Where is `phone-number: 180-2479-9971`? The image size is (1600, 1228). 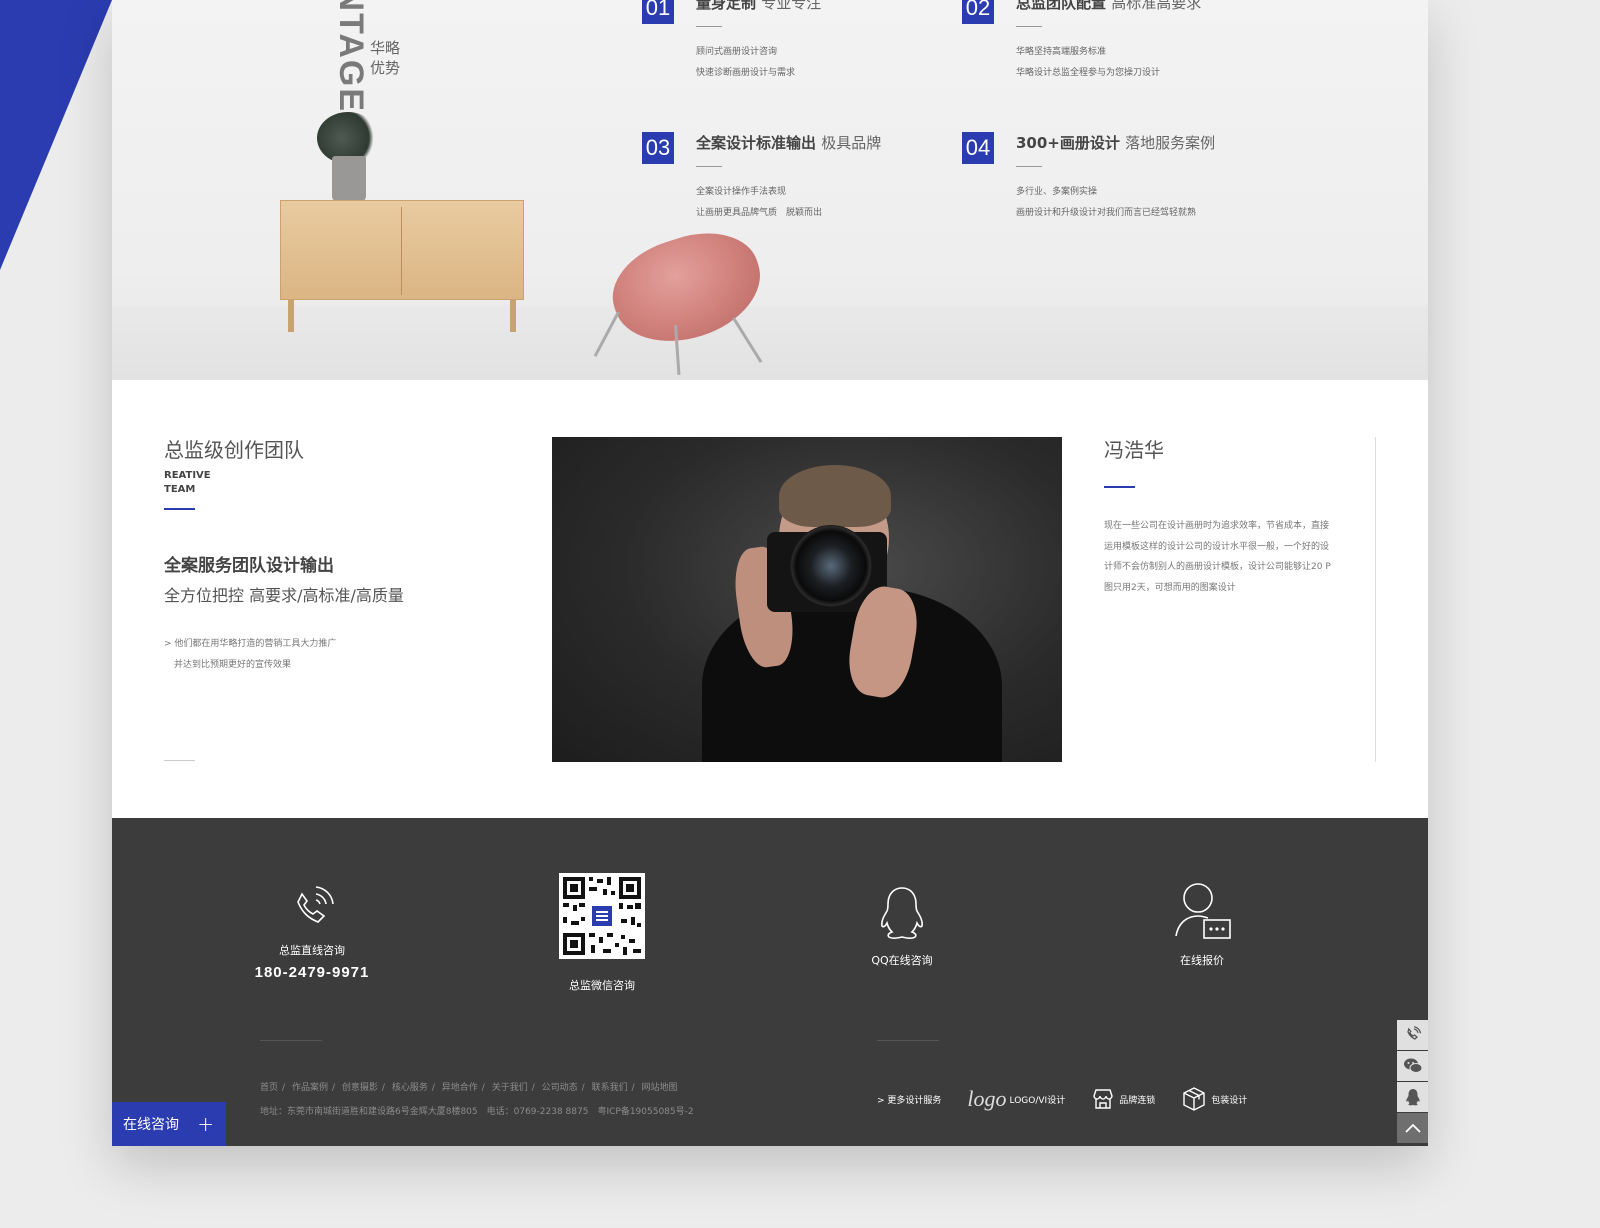 phone-number: 180-2479-9971 is located at coordinates (312, 972).